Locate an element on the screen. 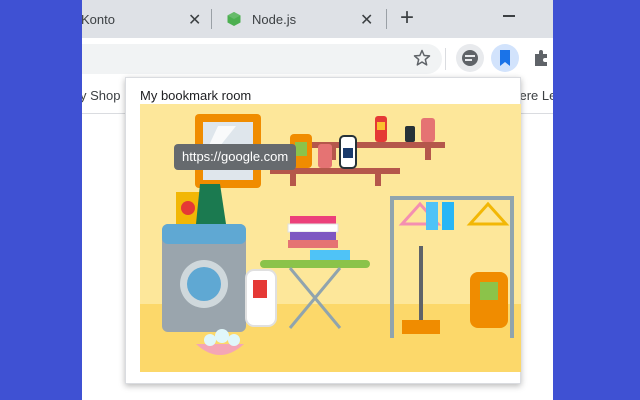 Image resolution: width=640 pixels, height=400 pixels. bookmark-item: y Shop is located at coordinates (101, 95).